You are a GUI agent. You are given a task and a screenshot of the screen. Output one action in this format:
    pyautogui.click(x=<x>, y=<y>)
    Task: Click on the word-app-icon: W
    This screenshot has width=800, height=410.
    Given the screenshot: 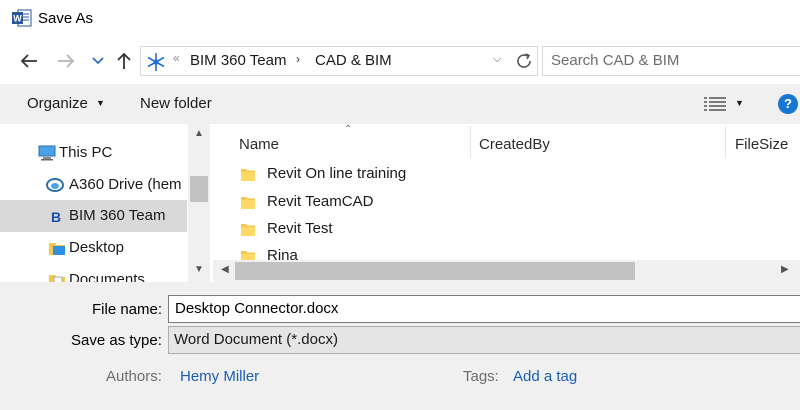 What is the action you would take?
    pyautogui.click(x=22, y=18)
    